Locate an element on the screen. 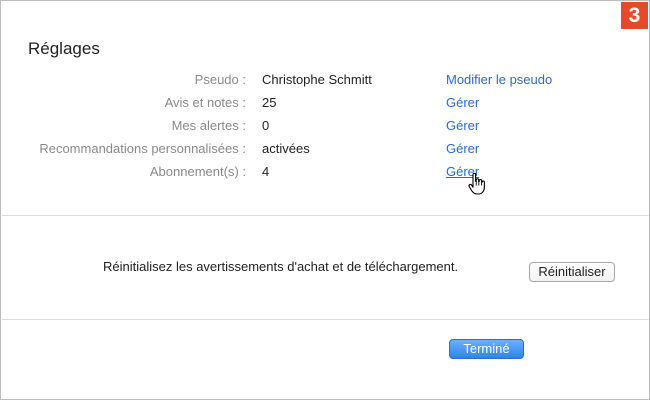  manage-reviews-link: Gérer is located at coordinates (462, 103).